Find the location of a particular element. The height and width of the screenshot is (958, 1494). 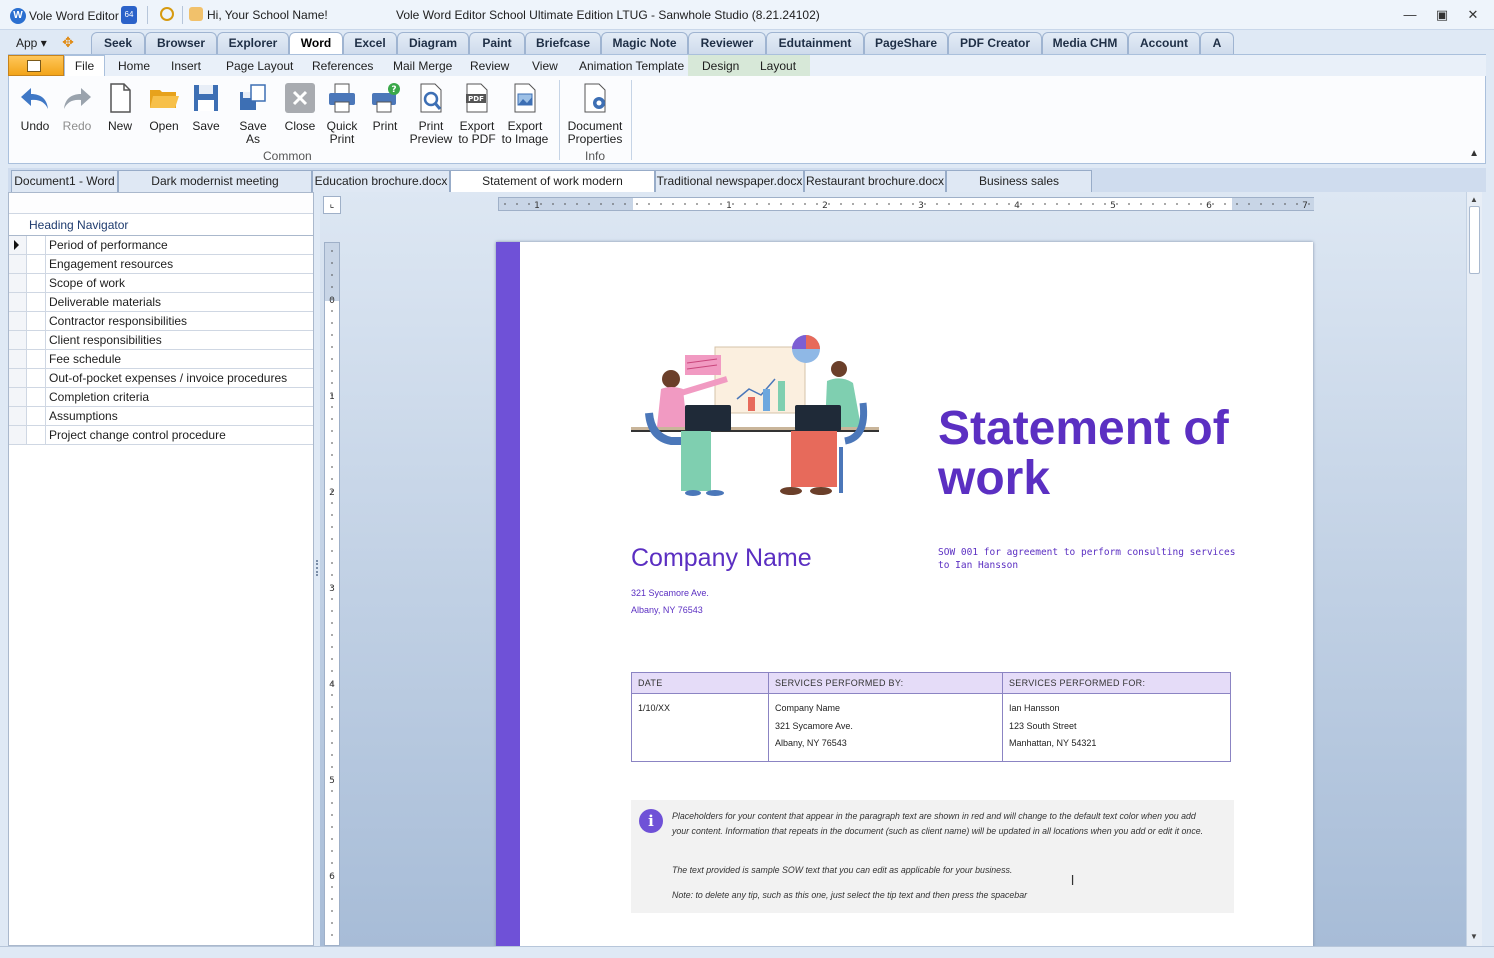

app-tab-magic-note: Magic Note is located at coordinates (644, 43).